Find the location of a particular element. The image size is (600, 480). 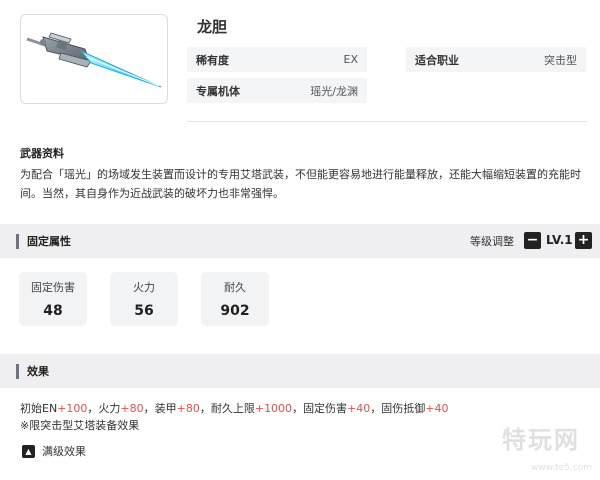

stat-name: 耐久 is located at coordinates (235, 287).